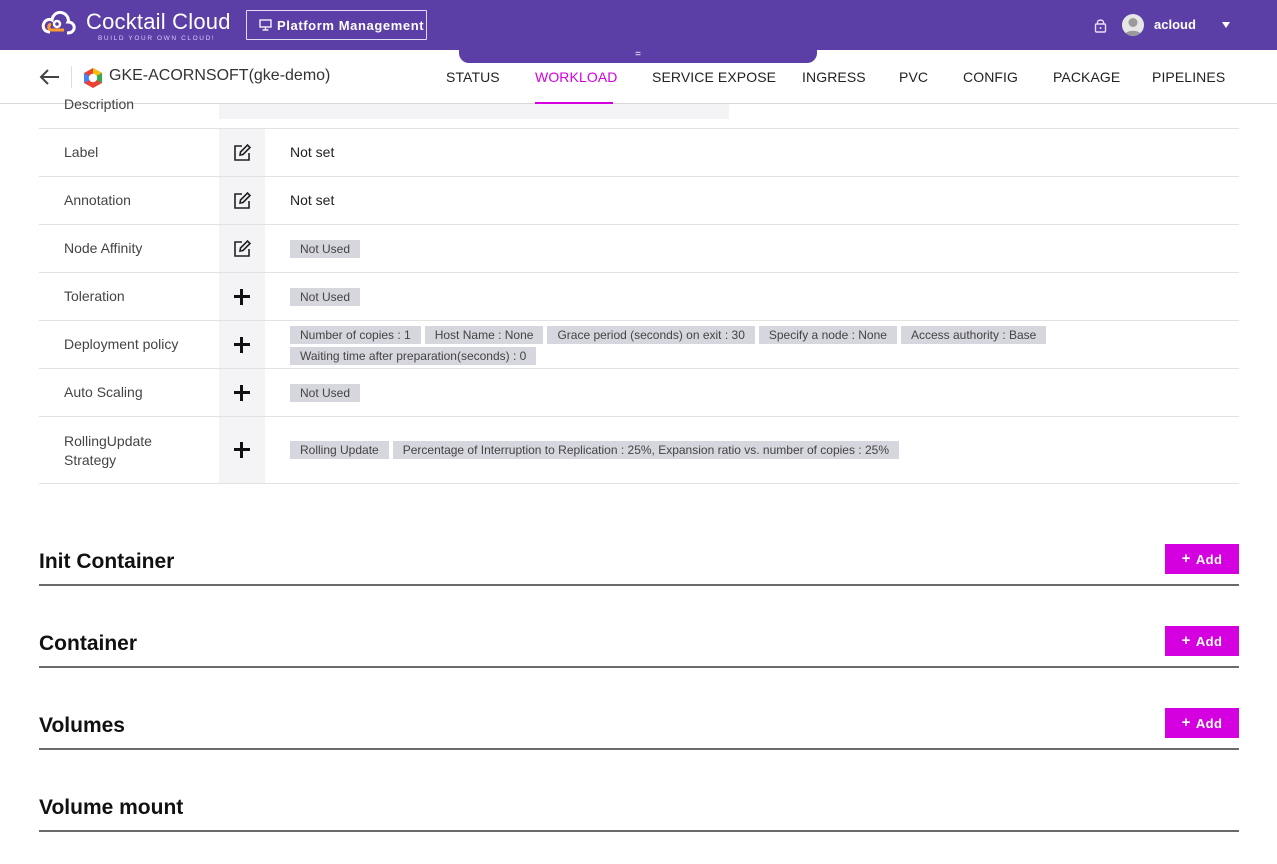  Describe the element at coordinates (1086, 77) in the screenshot. I see `tab-package: PACKAGE` at that location.